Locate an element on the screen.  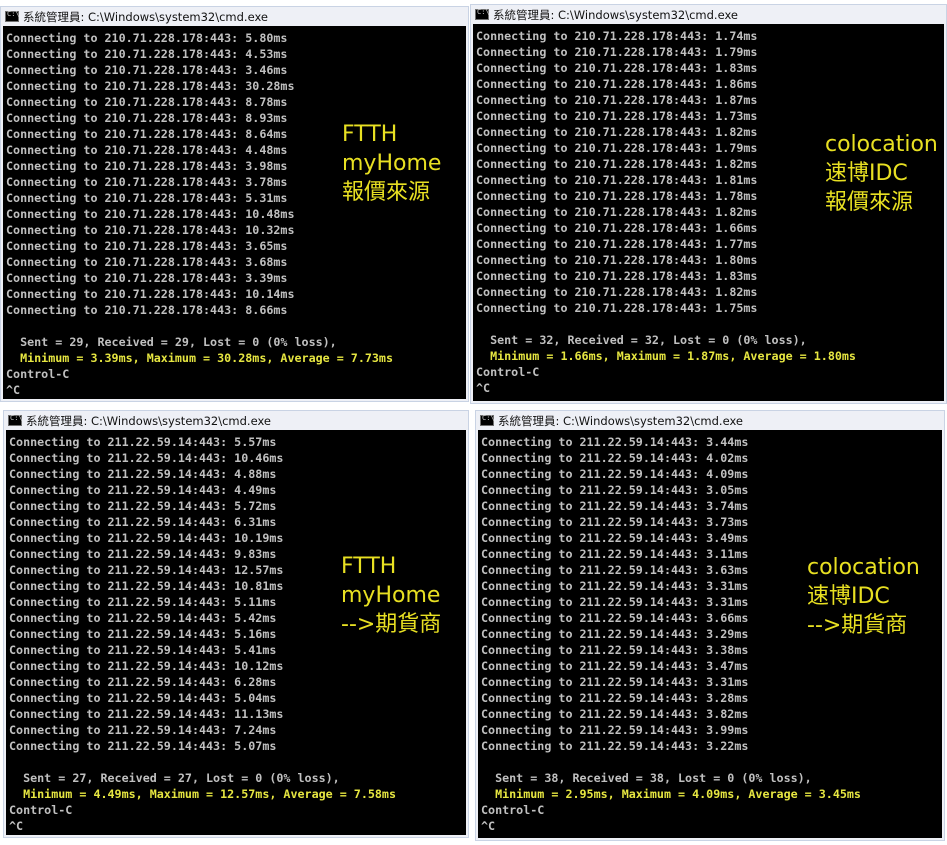
console-line: Connecting to 211.22.59.14:443: 3.44ms is located at coordinates (615, 442).